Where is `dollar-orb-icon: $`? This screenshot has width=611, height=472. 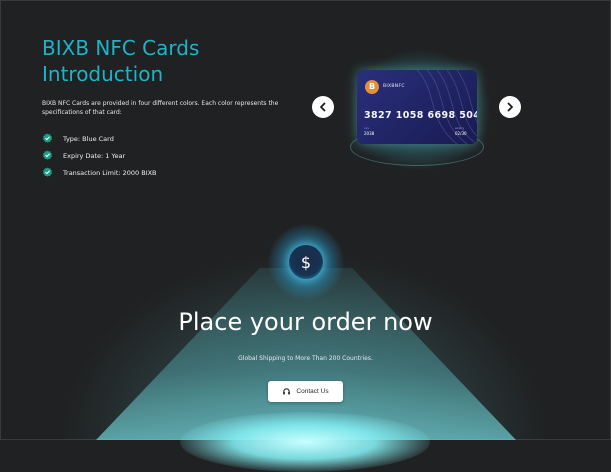
dollar-orb-icon: $ is located at coordinates (306, 262).